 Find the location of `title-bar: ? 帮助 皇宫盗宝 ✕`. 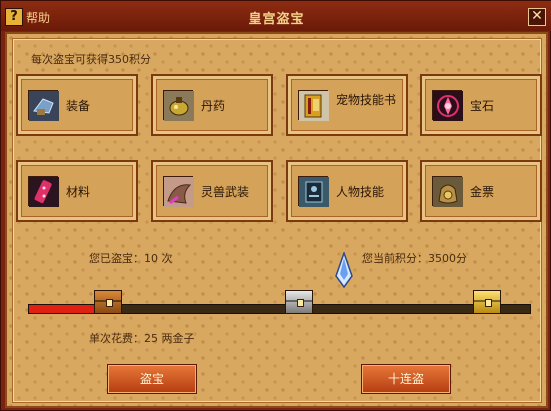

title-bar: ? 帮助 皇宫盗宝 ✕ is located at coordinates (276, 16).